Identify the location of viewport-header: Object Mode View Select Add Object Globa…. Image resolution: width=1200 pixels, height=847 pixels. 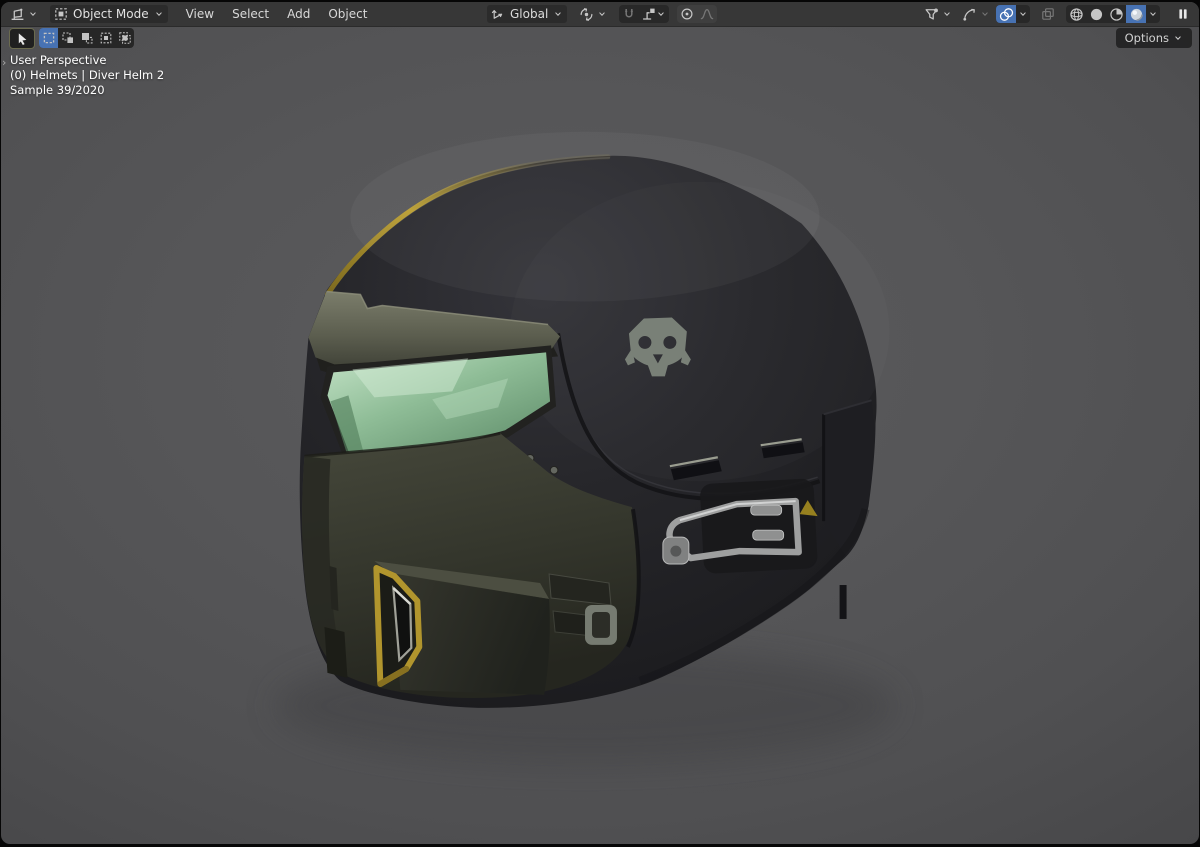
(600, 14).